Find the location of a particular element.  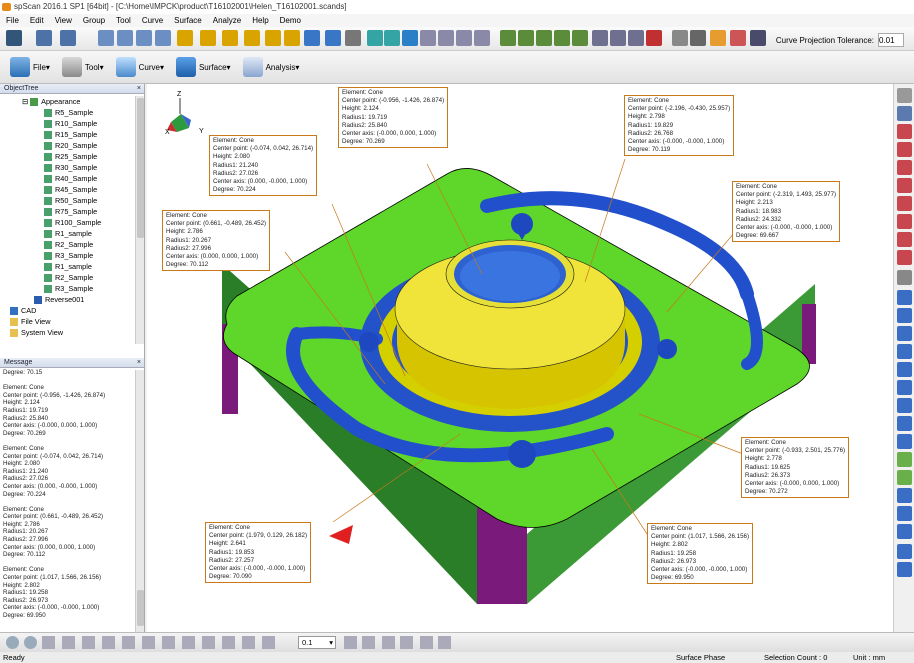

tree-item: R1_sample is located at coordinates (68, 233).